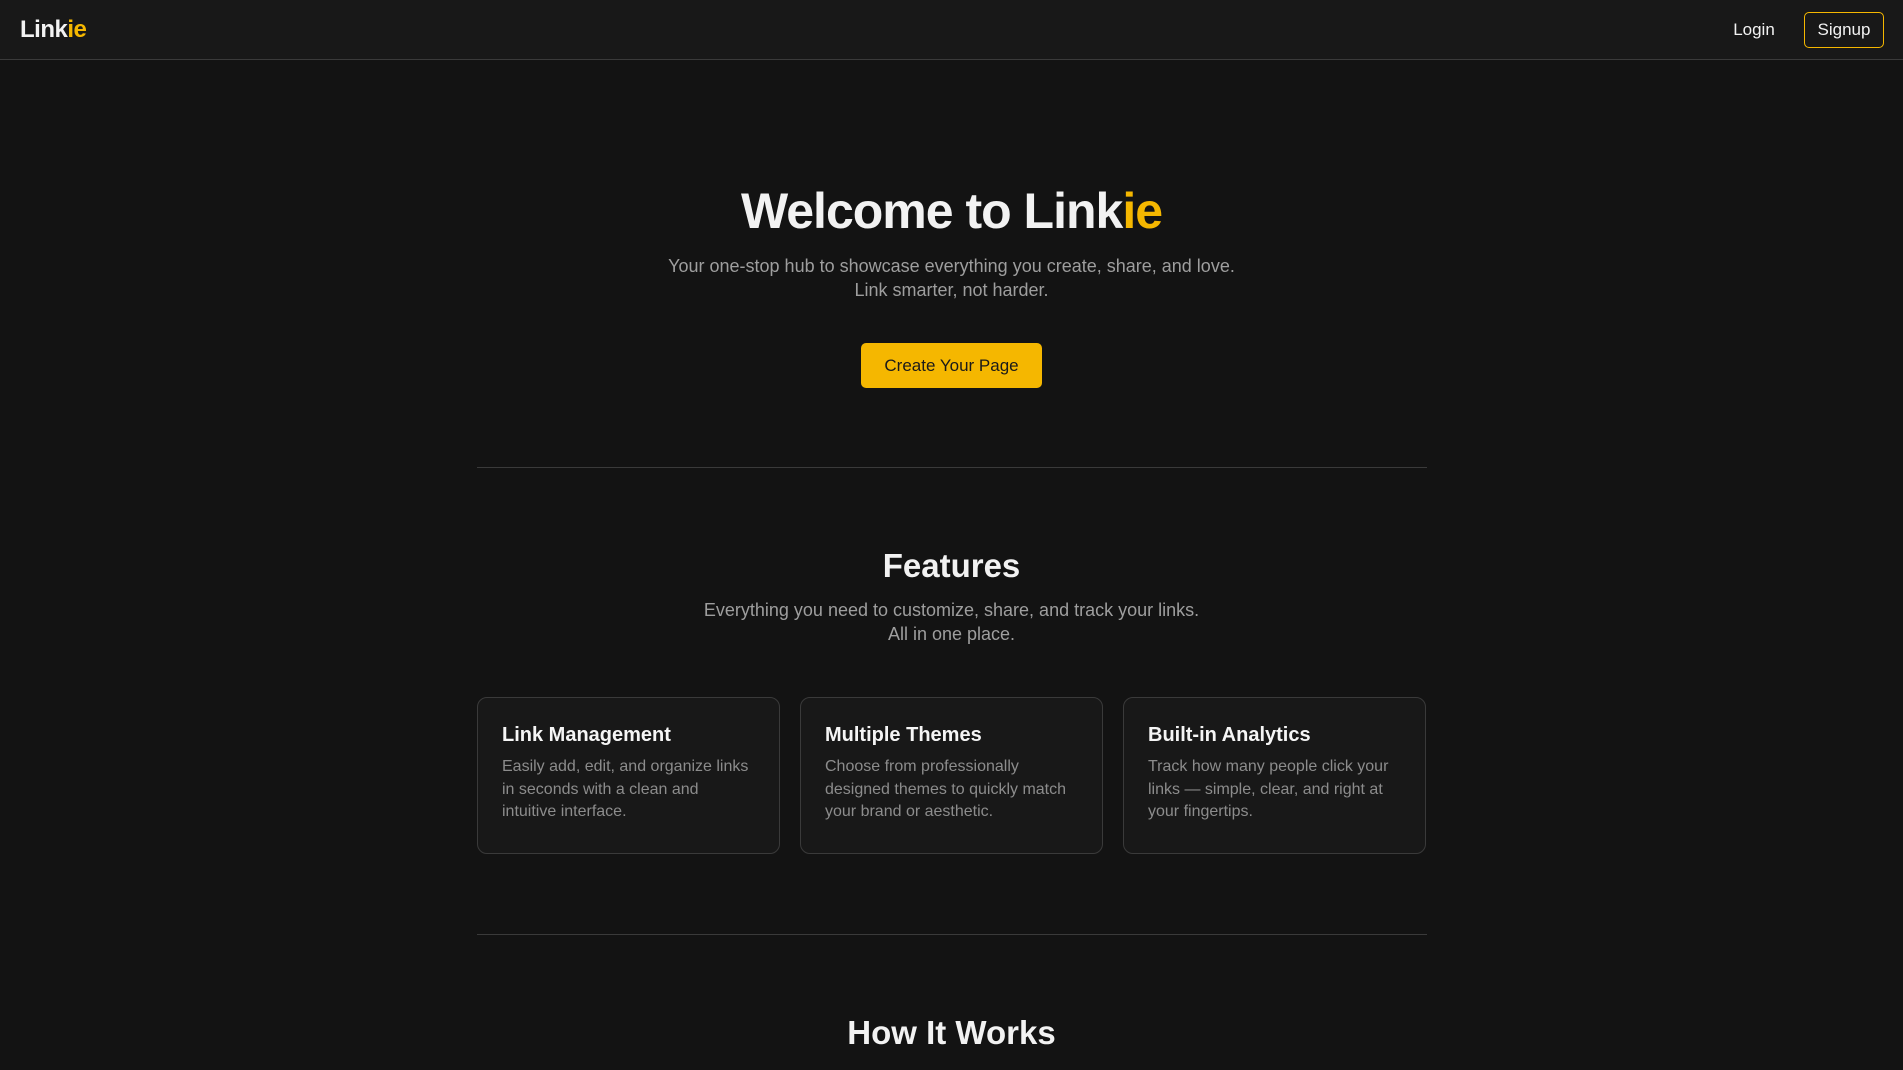 The image size is (1903, 1070). What do you see at coordinates (903, 735) in the screenshot?
I see `feature-card-title: Multiple Themes` at bounding box center [903, 735].